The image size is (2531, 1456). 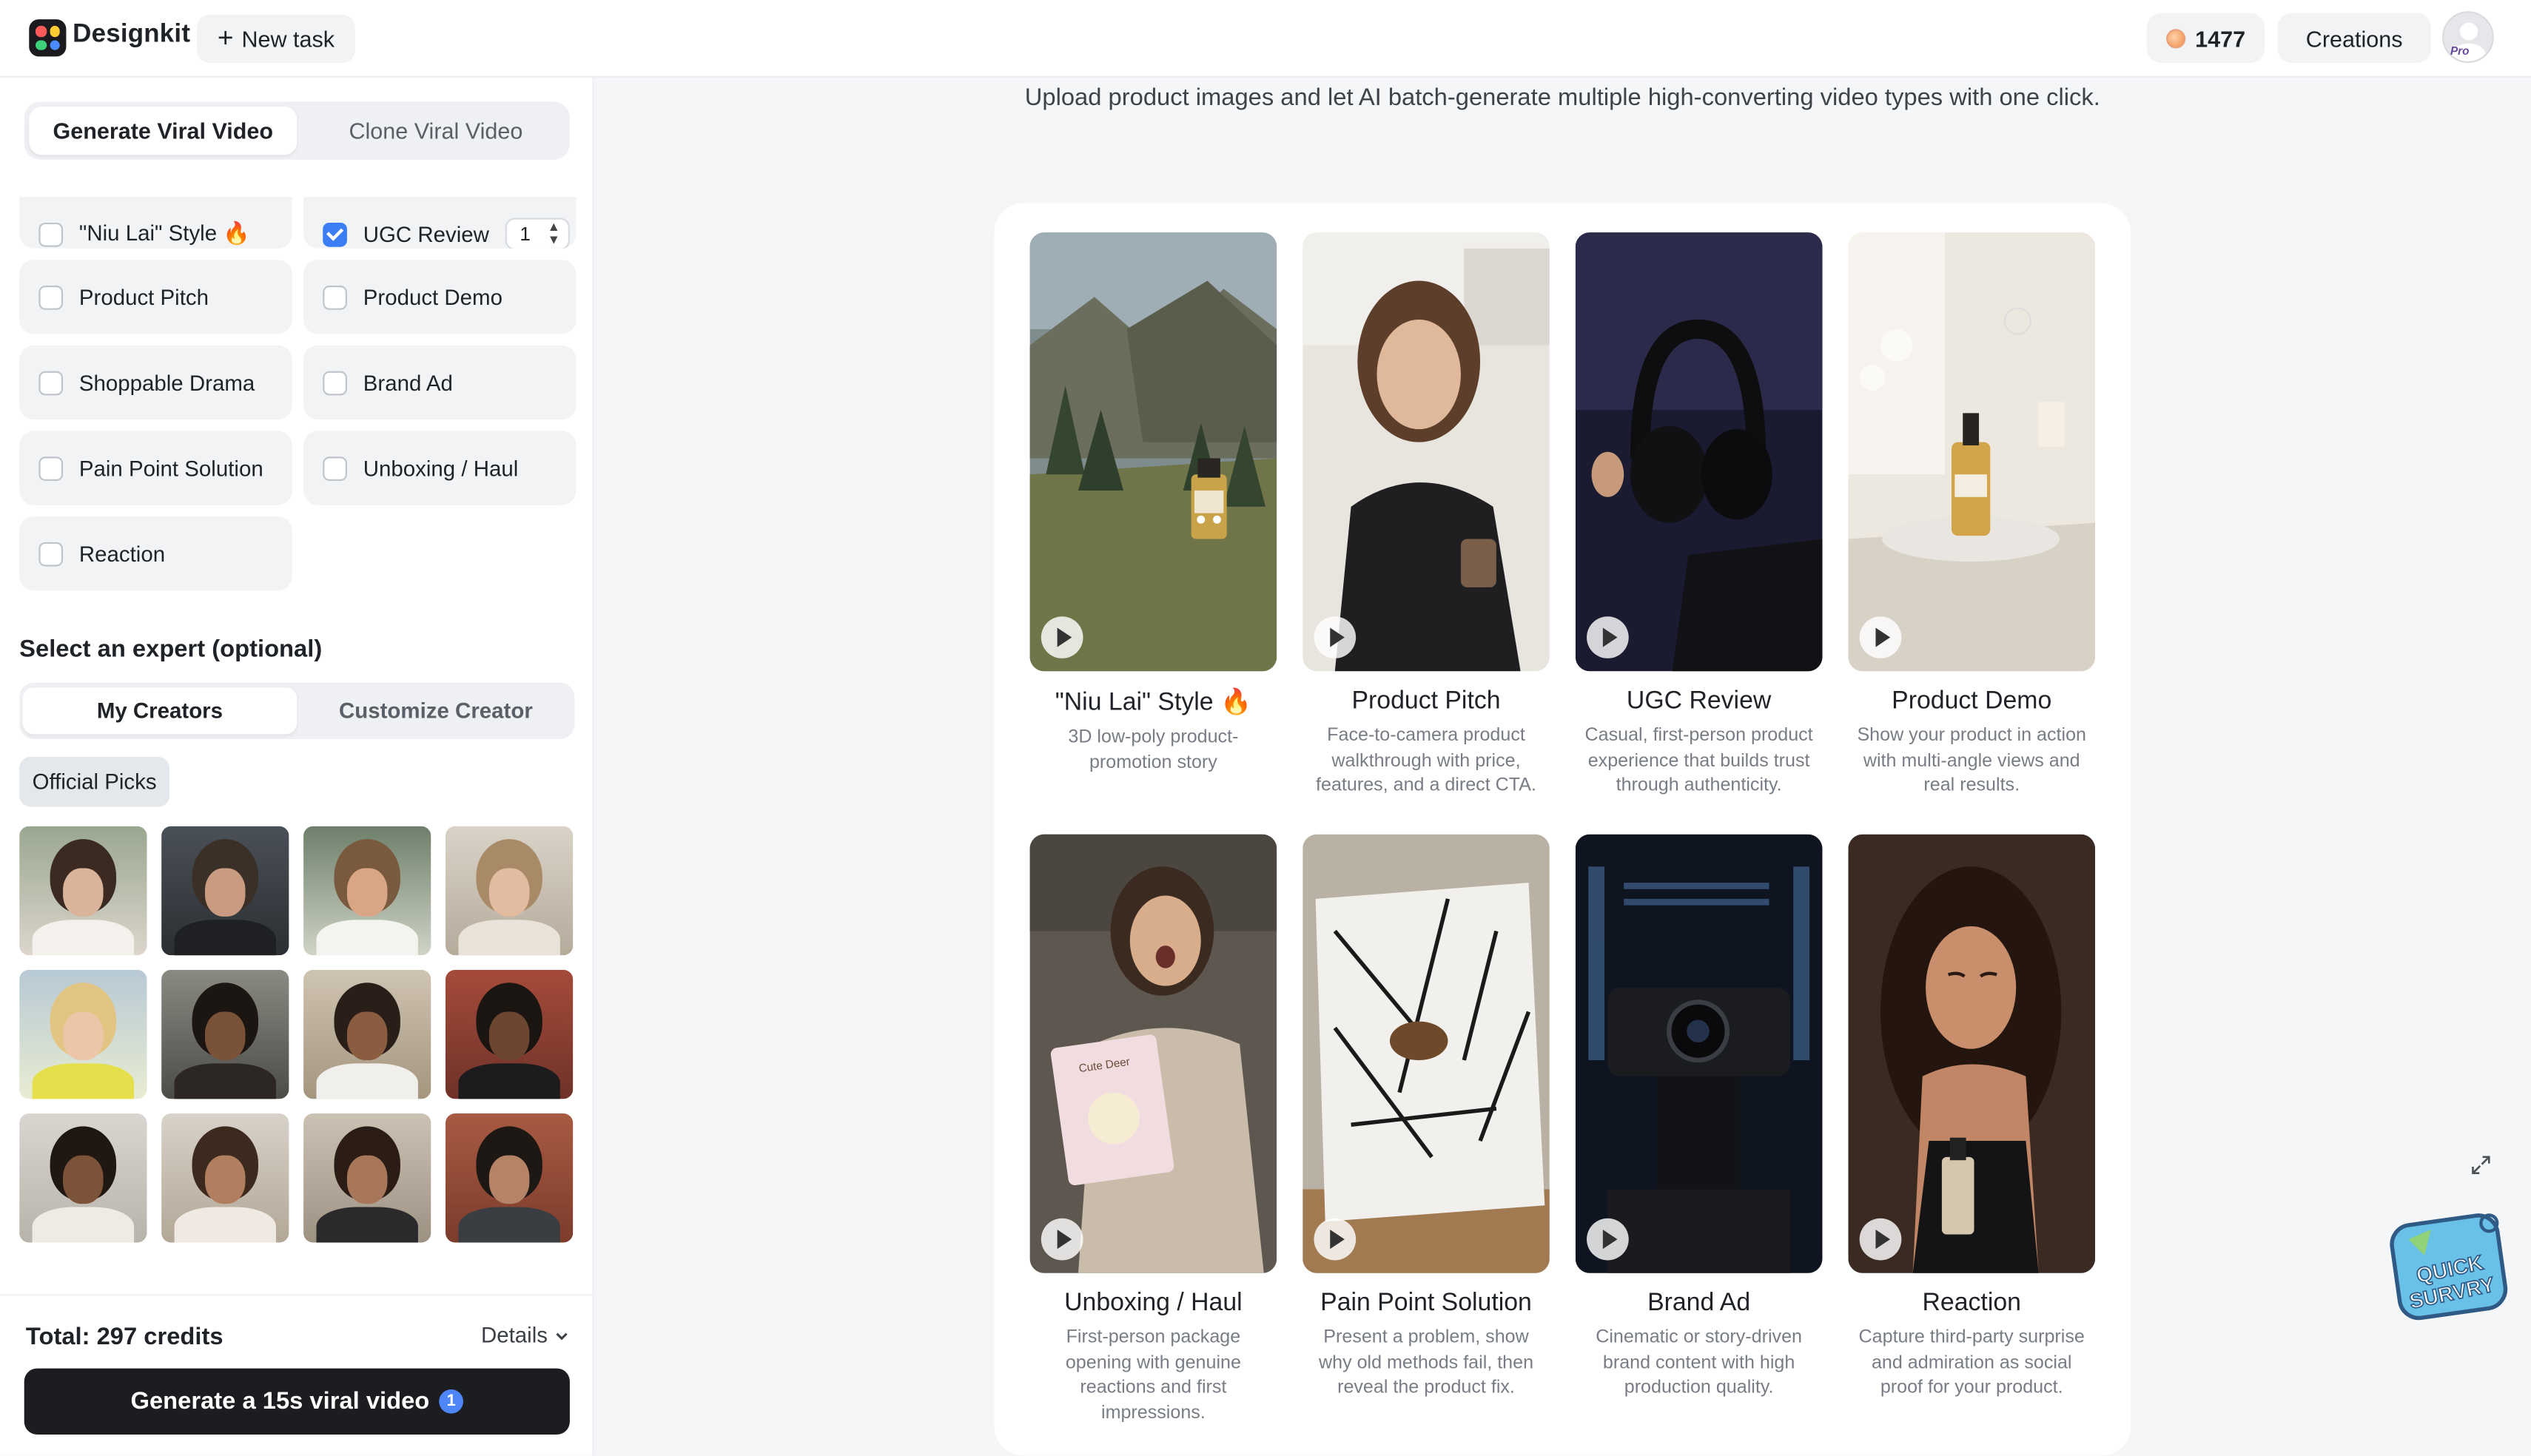 I want to click on tab-clone-viral-video: Clone Viral Video, so click(x=435, y=131).